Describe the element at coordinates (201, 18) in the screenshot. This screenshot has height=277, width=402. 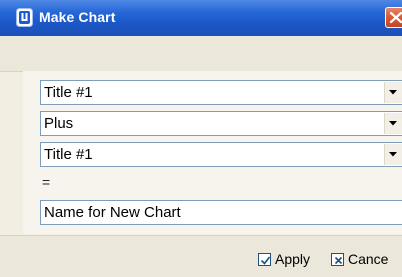
I see `title-bar: Make Chart` at that location.